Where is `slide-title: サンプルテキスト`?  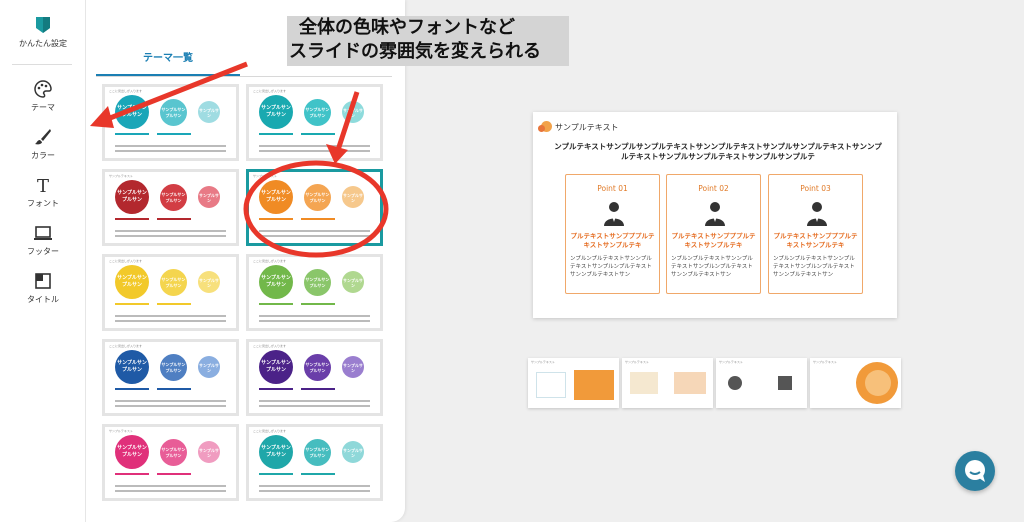
slide-title: サンプルテキスト is located at coordinates (587, 127).